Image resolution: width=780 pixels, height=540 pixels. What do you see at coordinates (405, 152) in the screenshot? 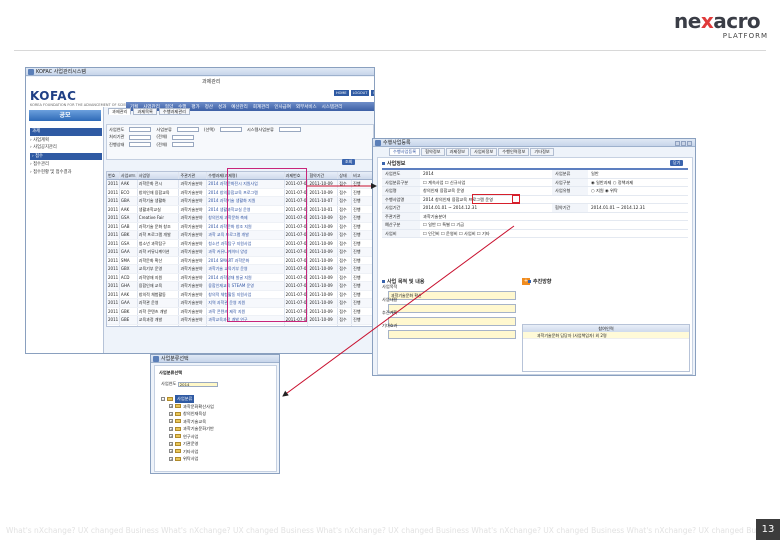
I see `register-tab: 수행사업등록` at bounding box center [405, 152].